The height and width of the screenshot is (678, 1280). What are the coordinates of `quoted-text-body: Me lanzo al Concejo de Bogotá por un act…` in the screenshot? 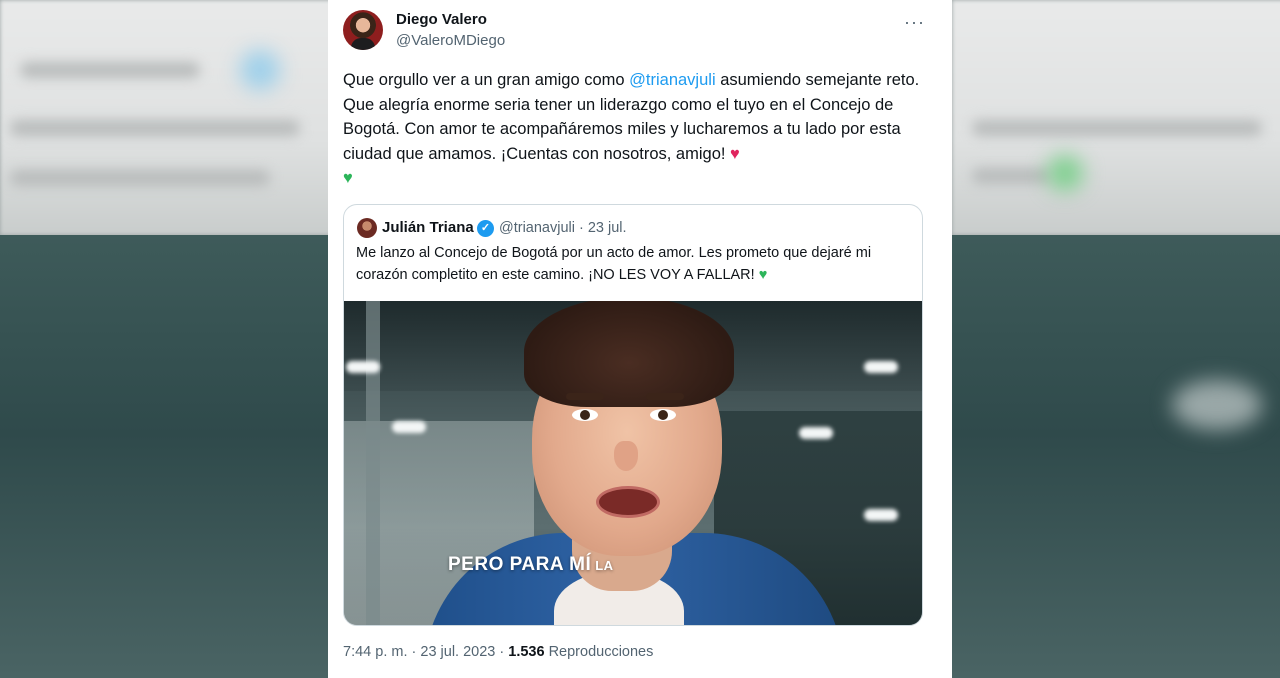 It's located at (614, 264).